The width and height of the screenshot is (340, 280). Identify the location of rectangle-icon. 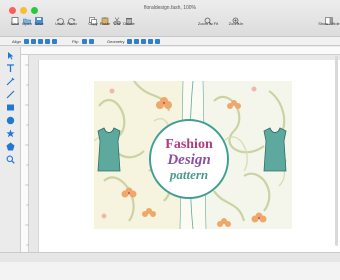
(10, 107).